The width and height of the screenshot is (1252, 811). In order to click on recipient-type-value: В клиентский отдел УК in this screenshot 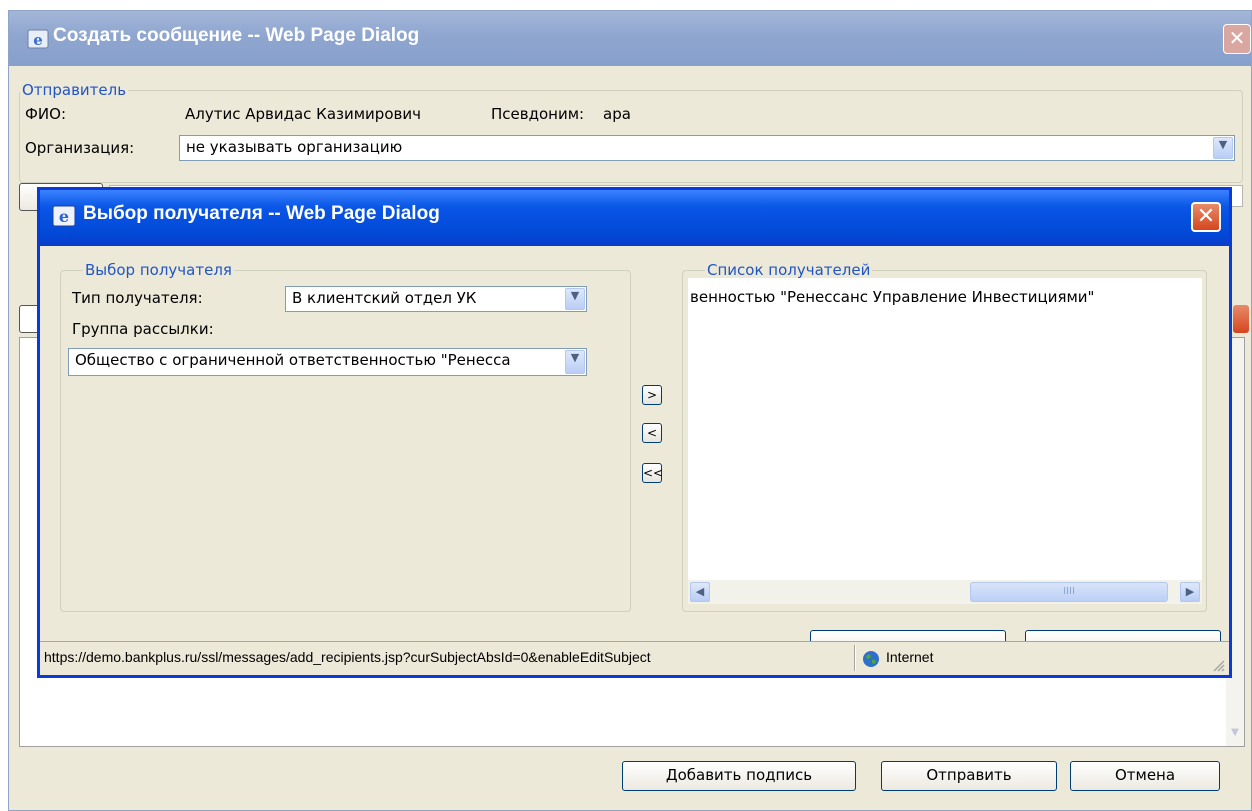, I will do `click(384, 298)`.